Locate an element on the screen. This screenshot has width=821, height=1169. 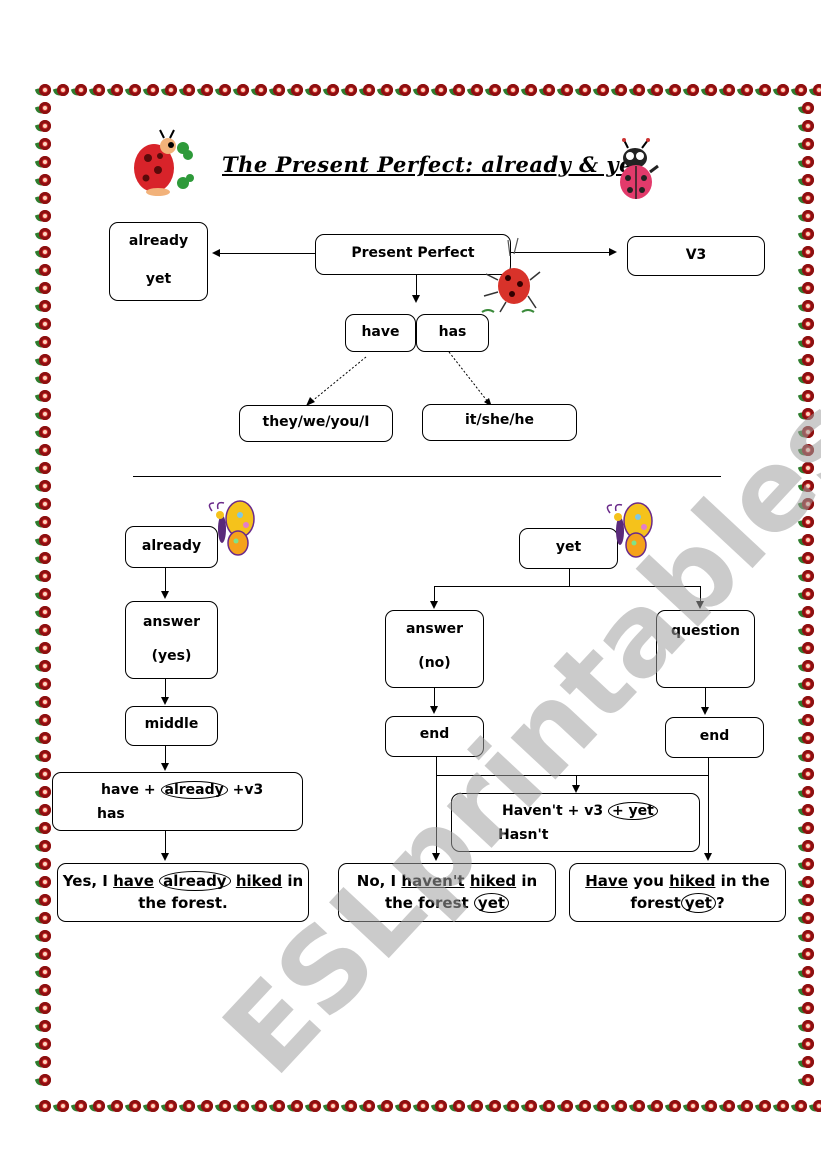
example-line-2: forest yet? is located at coordinates (677, 903).